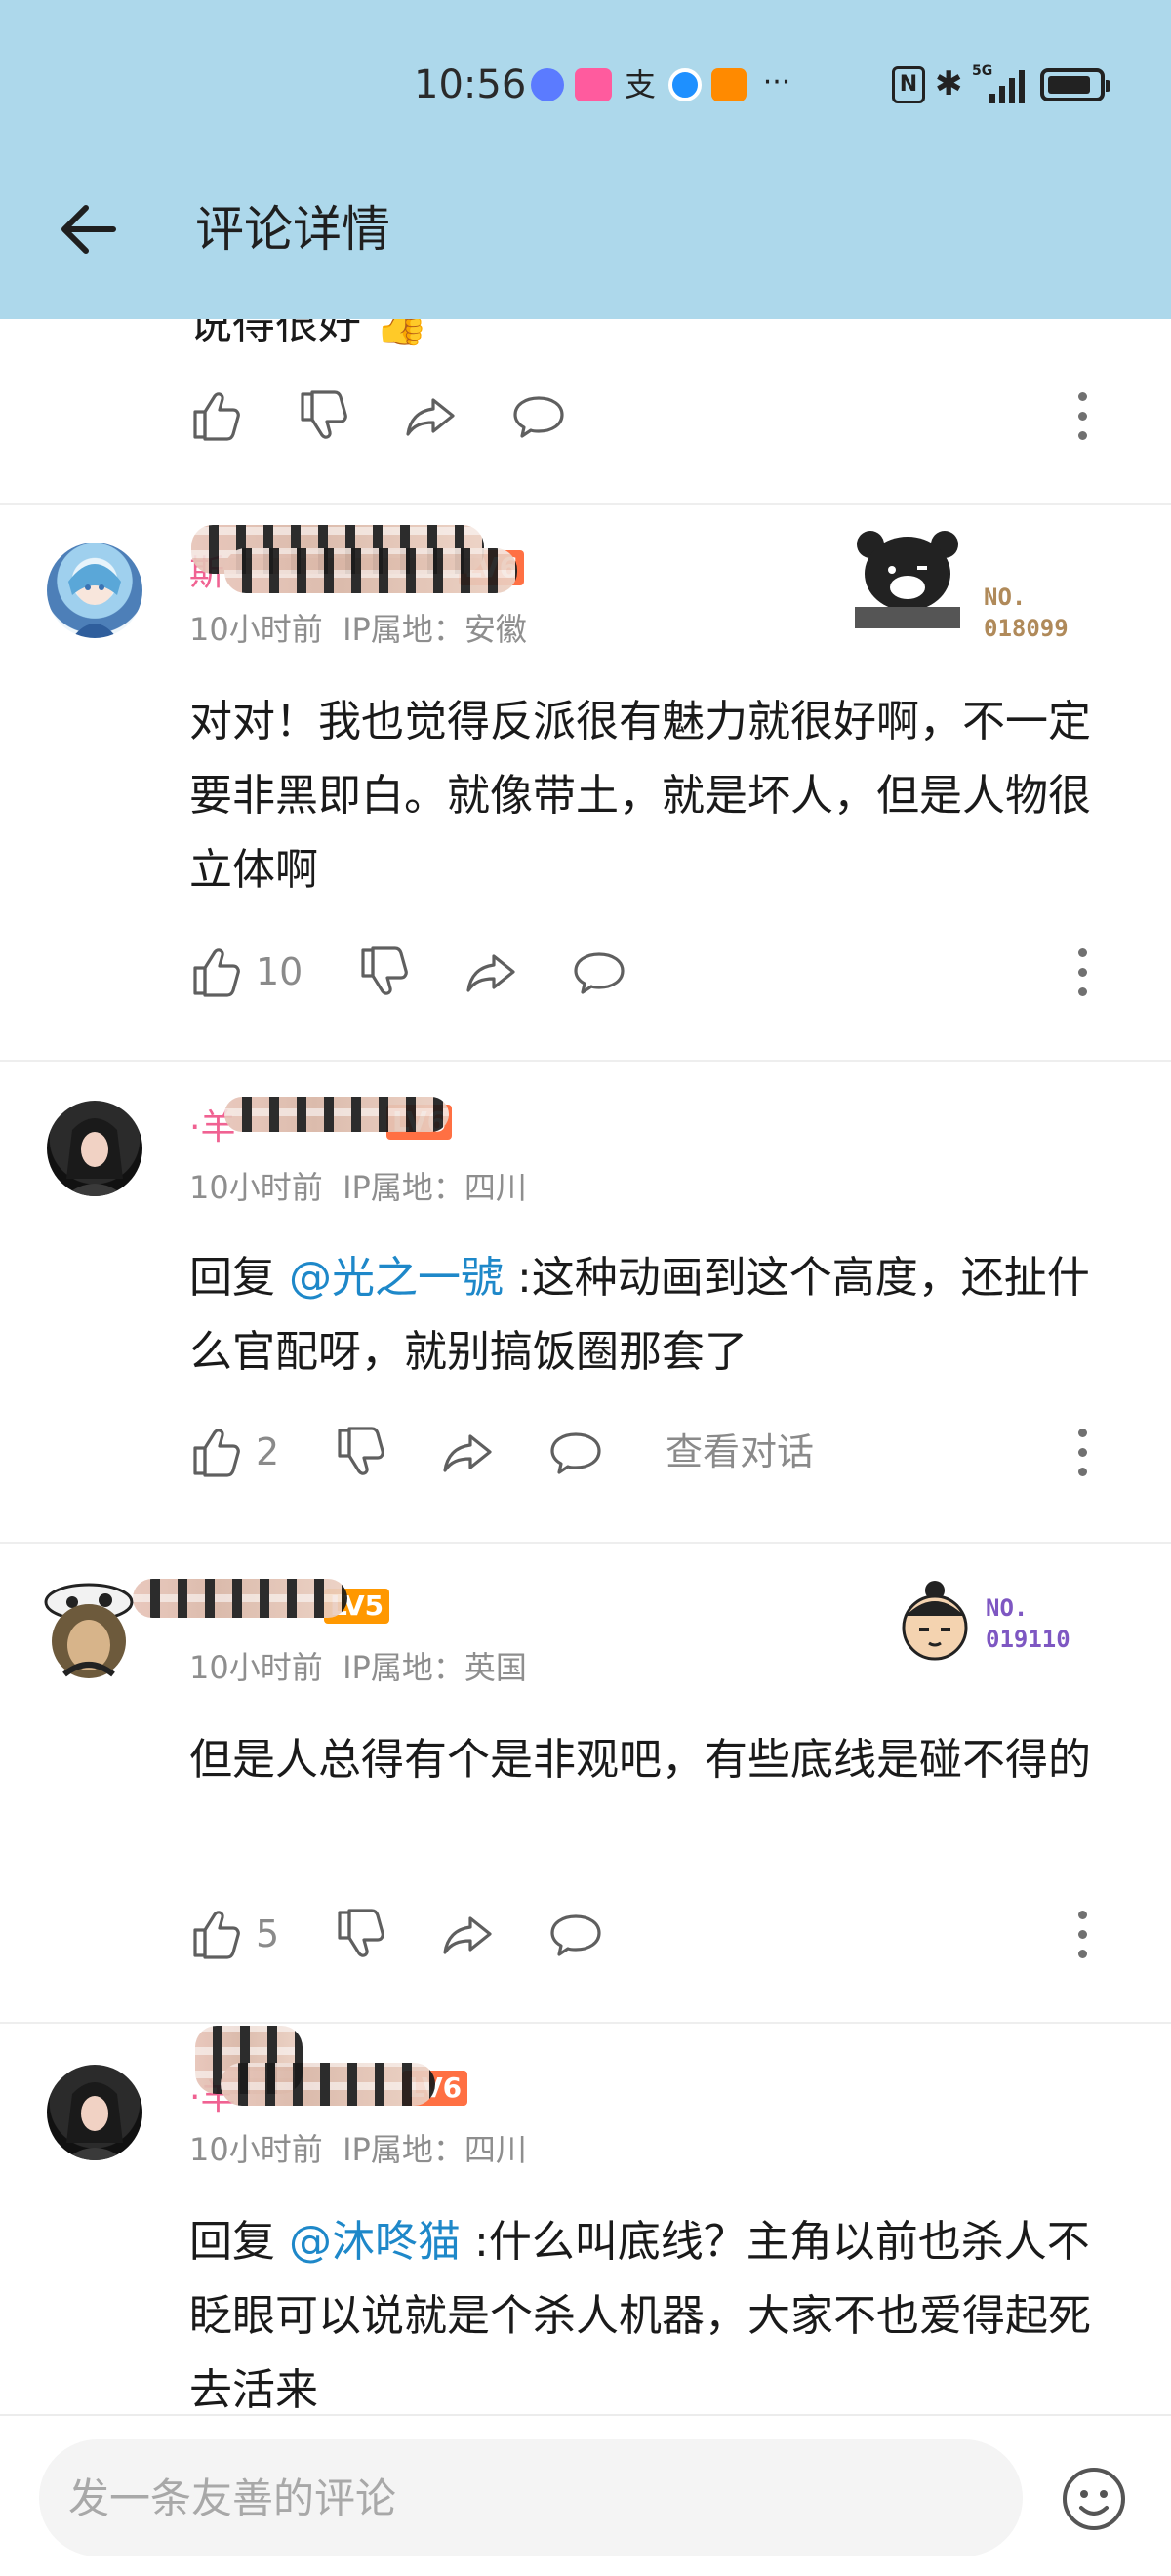 The width and height of the screenshot is (1171, 2576). Describe the element at coordinates (657, 972) in the screenshot. I see `comment-actions: 10` at that location.